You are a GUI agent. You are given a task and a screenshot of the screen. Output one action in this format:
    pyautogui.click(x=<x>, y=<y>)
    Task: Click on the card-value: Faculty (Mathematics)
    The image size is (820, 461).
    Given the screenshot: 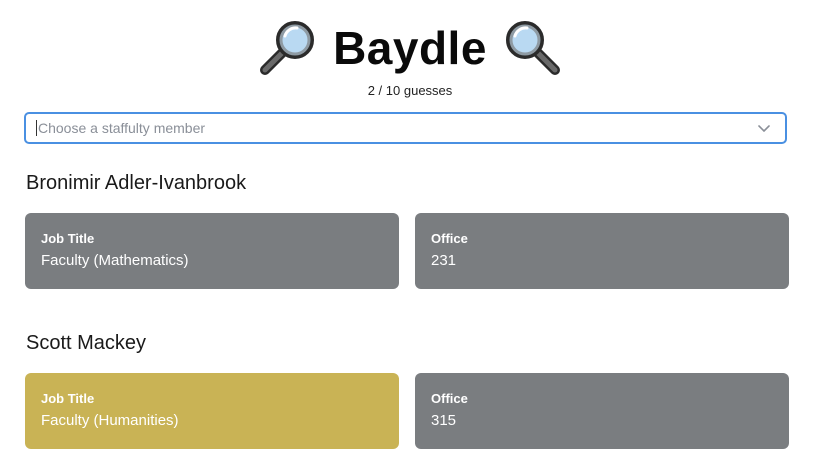 What is the action you would take?
    pyautogui.click(x=115, y=260)
    